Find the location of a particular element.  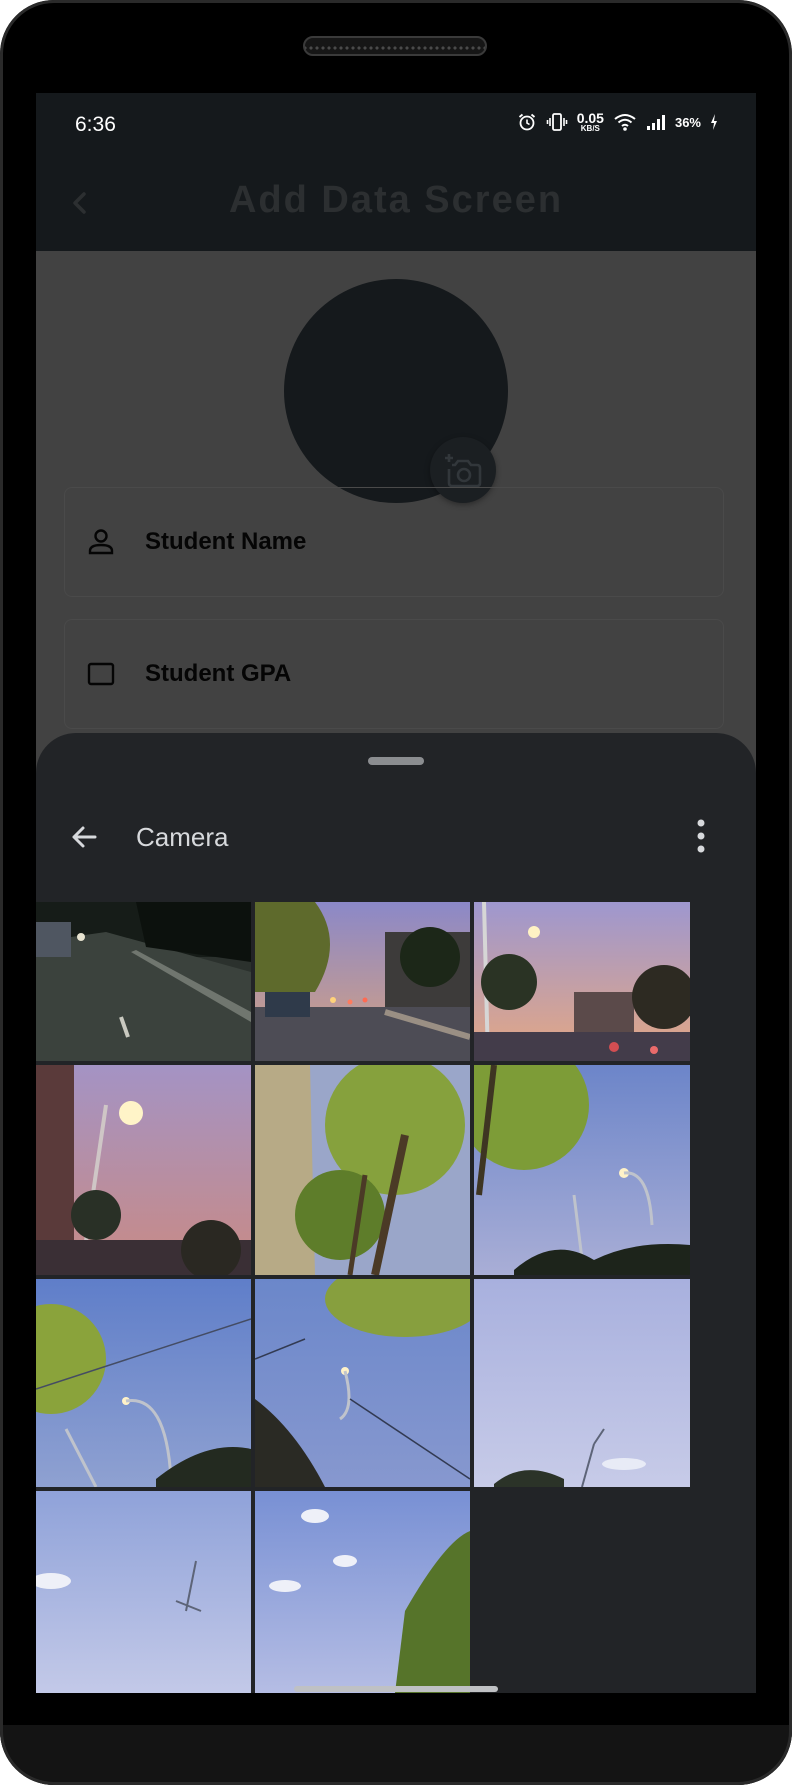

app-bar: Add Data Screen is located at coordinates (396, 204).